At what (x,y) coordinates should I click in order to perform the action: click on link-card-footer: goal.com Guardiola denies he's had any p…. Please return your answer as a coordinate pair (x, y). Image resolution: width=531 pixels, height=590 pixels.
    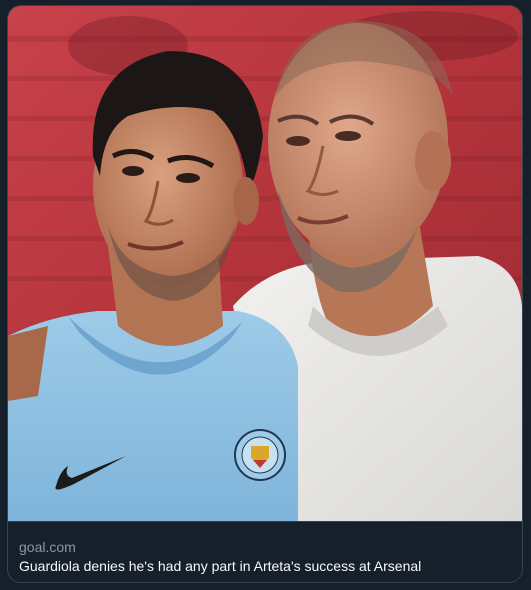
    Looking at the image, I should click on (265, 551).